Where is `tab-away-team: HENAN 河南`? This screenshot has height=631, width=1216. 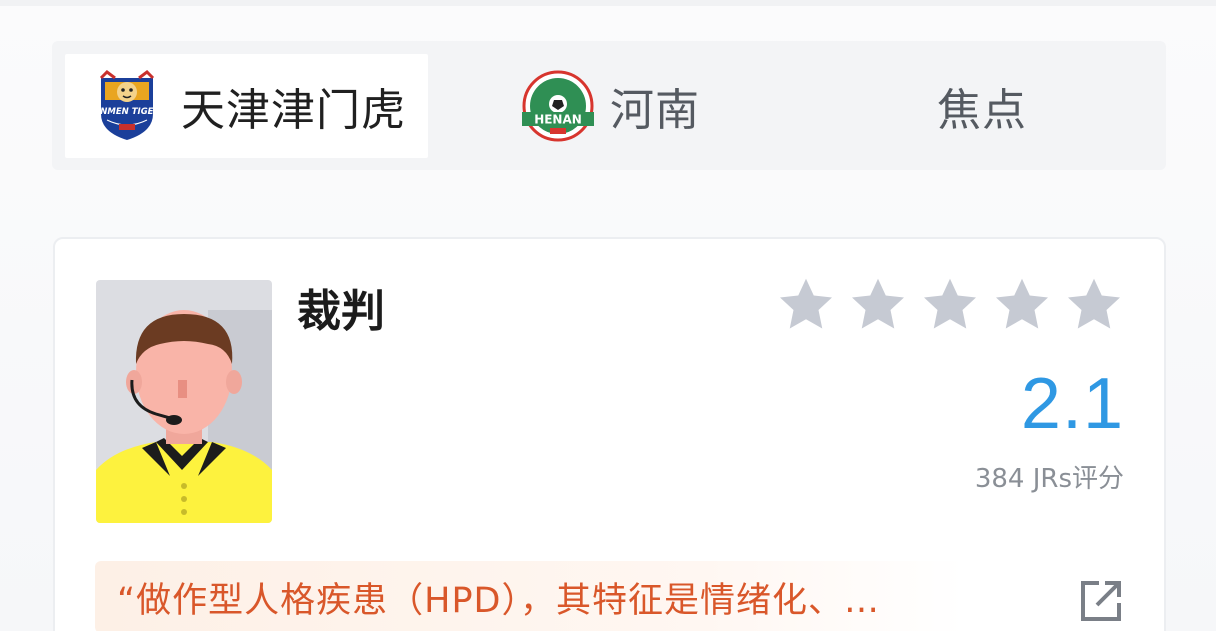
tab-away-team: HENAN 河南 is located at coordinates (648, 106).